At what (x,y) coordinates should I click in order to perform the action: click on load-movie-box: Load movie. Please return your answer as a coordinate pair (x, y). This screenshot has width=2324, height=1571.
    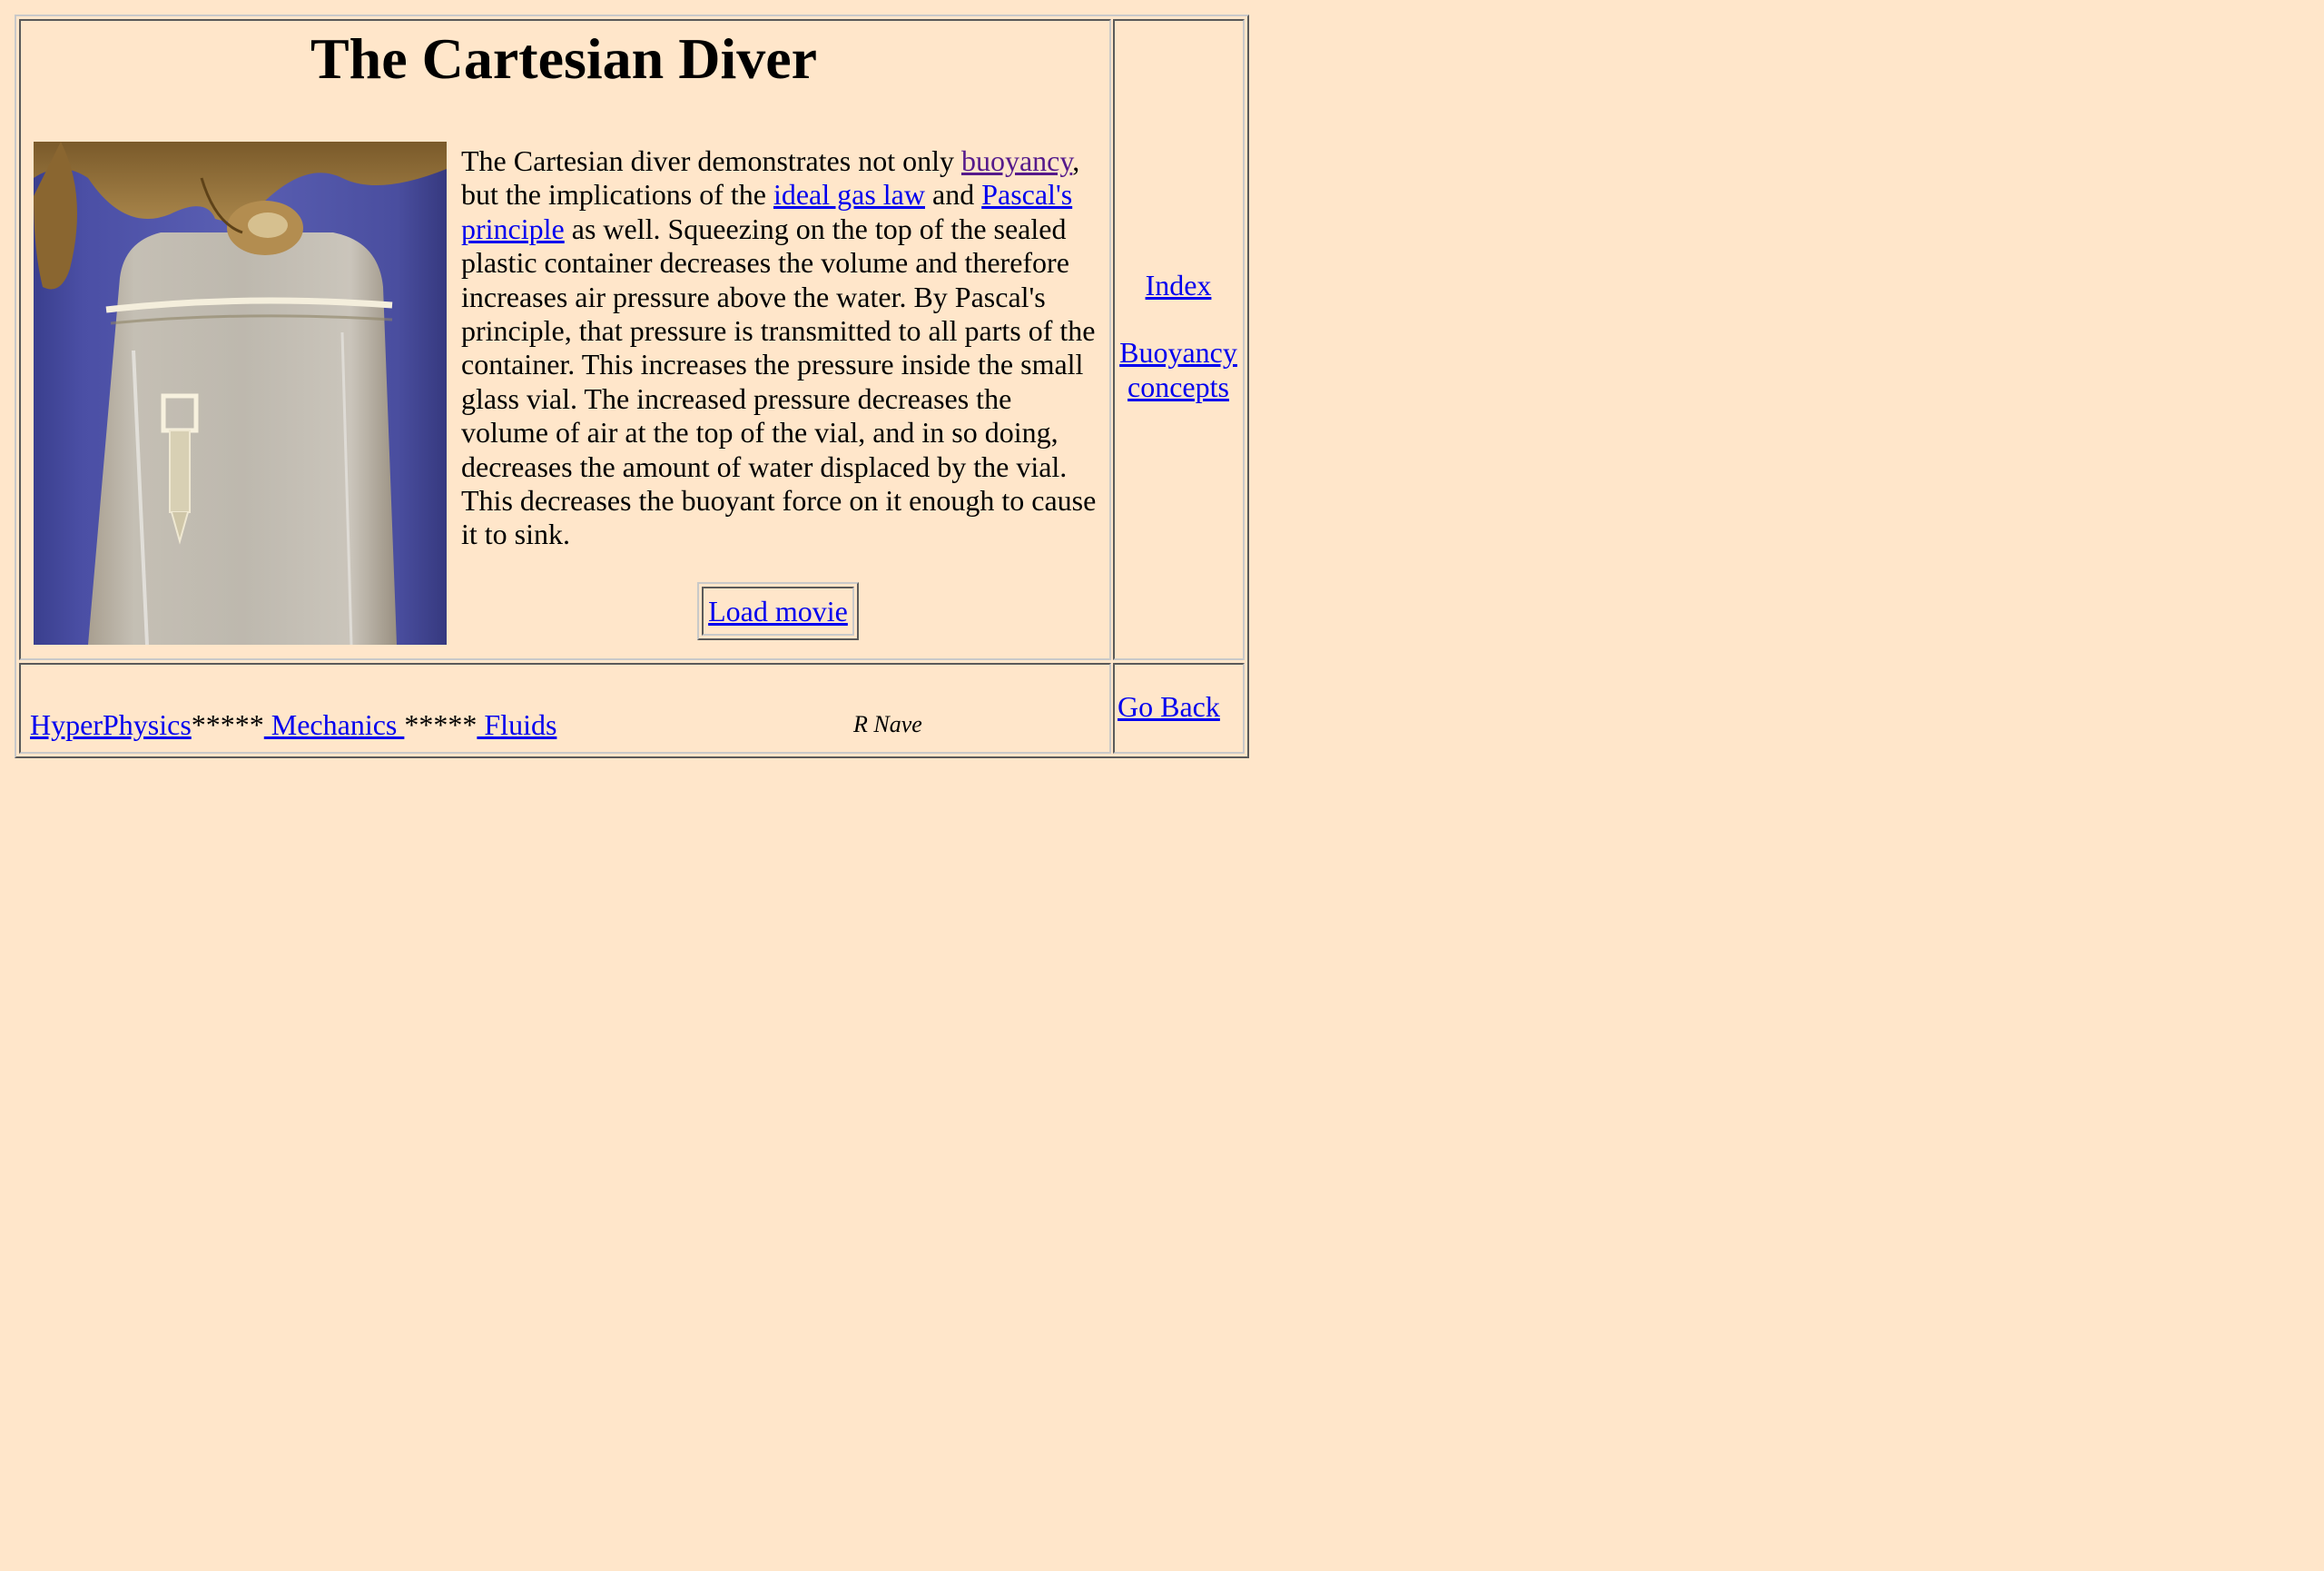
    Looking at the image, I should click on (778, 611).